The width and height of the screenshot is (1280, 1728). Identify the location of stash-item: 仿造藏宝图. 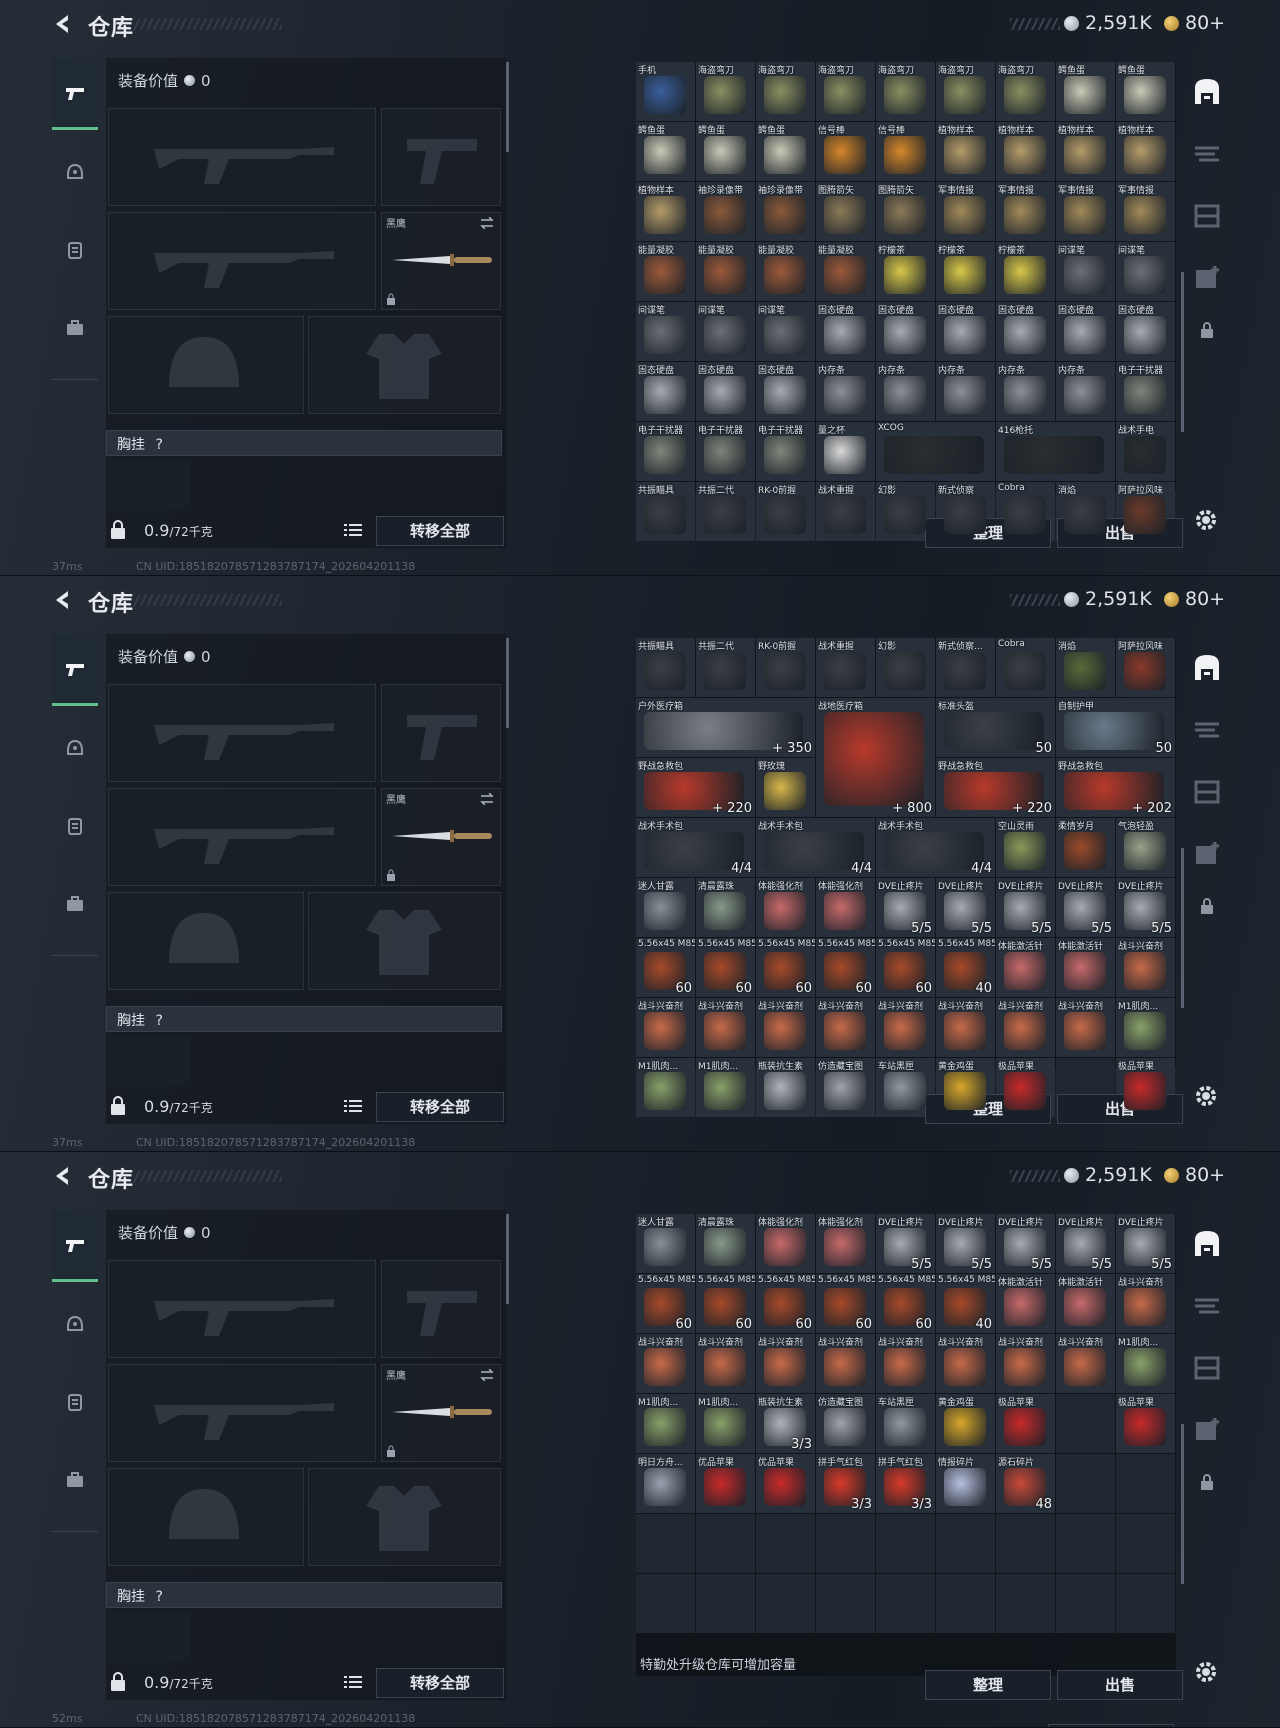
(845, 1423).